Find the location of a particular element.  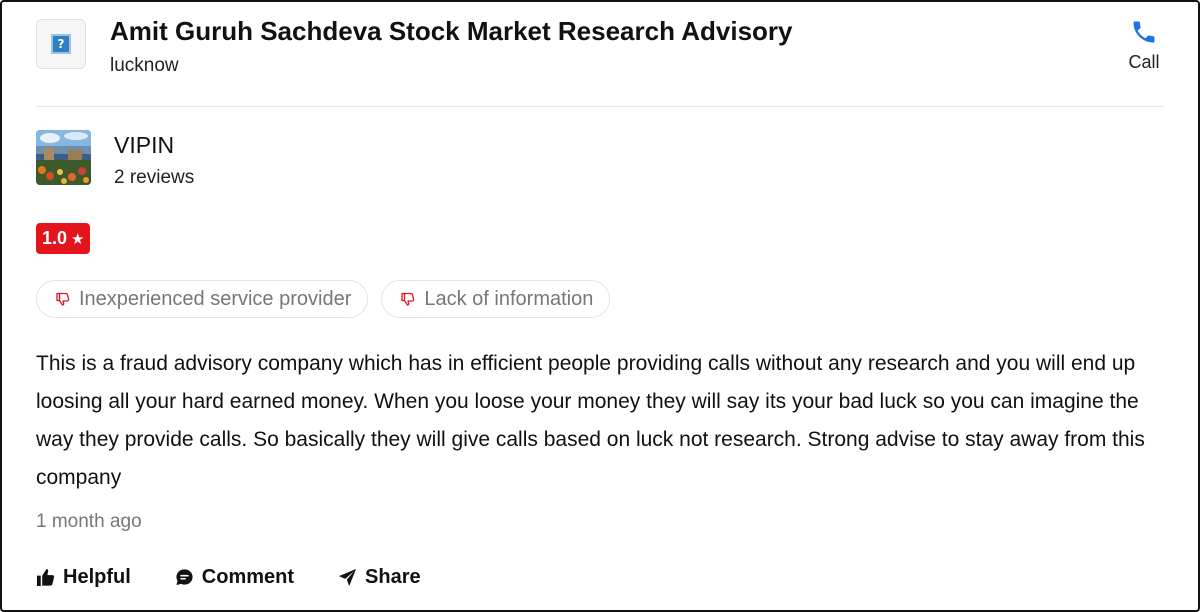

comment-button: Comment is located at coordinates (234, 577).